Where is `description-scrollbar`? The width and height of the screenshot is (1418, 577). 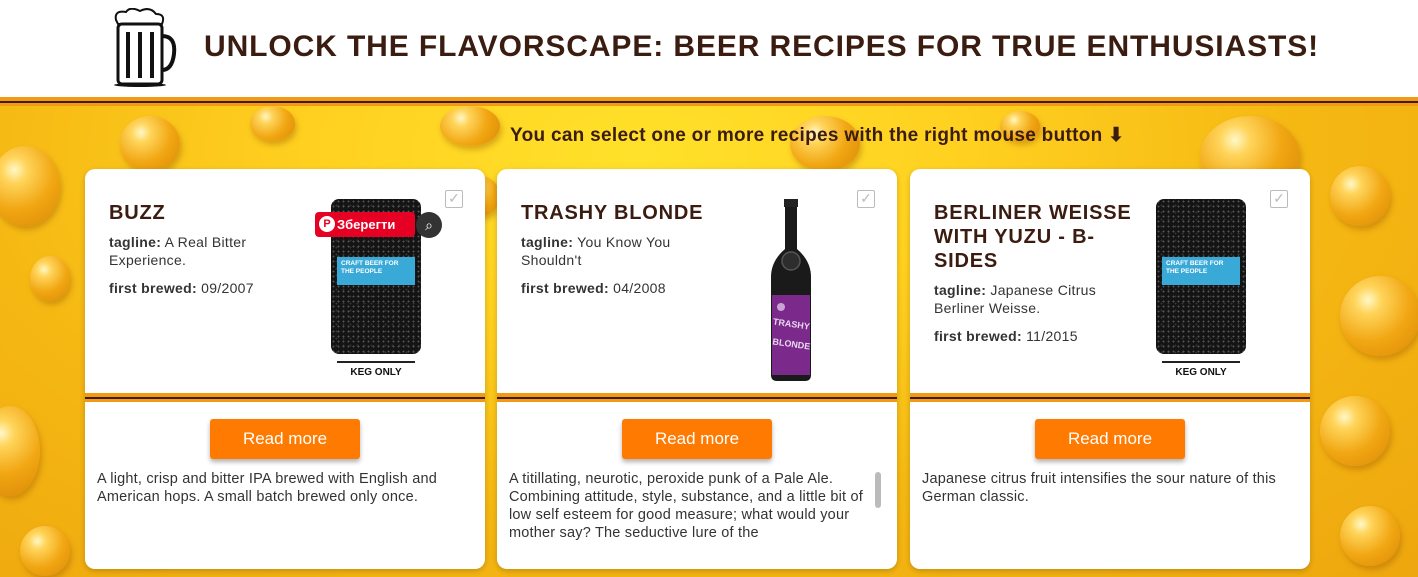 description-scrollbar is located at coordinates (878, 490).